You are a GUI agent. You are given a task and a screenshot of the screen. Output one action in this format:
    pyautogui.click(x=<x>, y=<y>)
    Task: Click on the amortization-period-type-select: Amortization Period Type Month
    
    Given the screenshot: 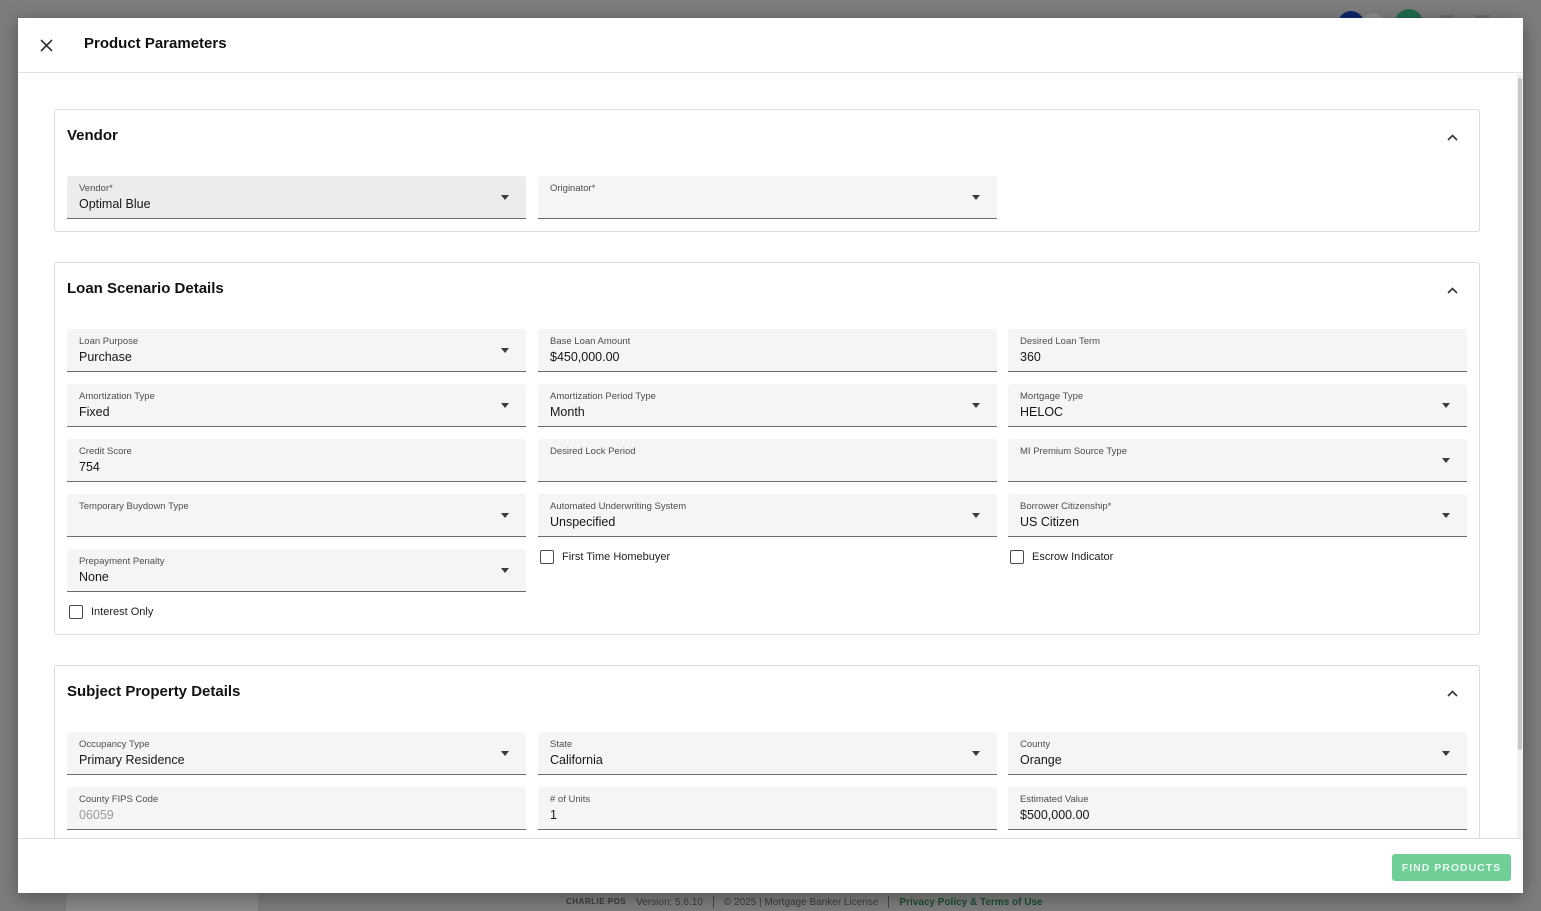 What is the action you would take?
    pyautogui.click(x=767, y=405)
    